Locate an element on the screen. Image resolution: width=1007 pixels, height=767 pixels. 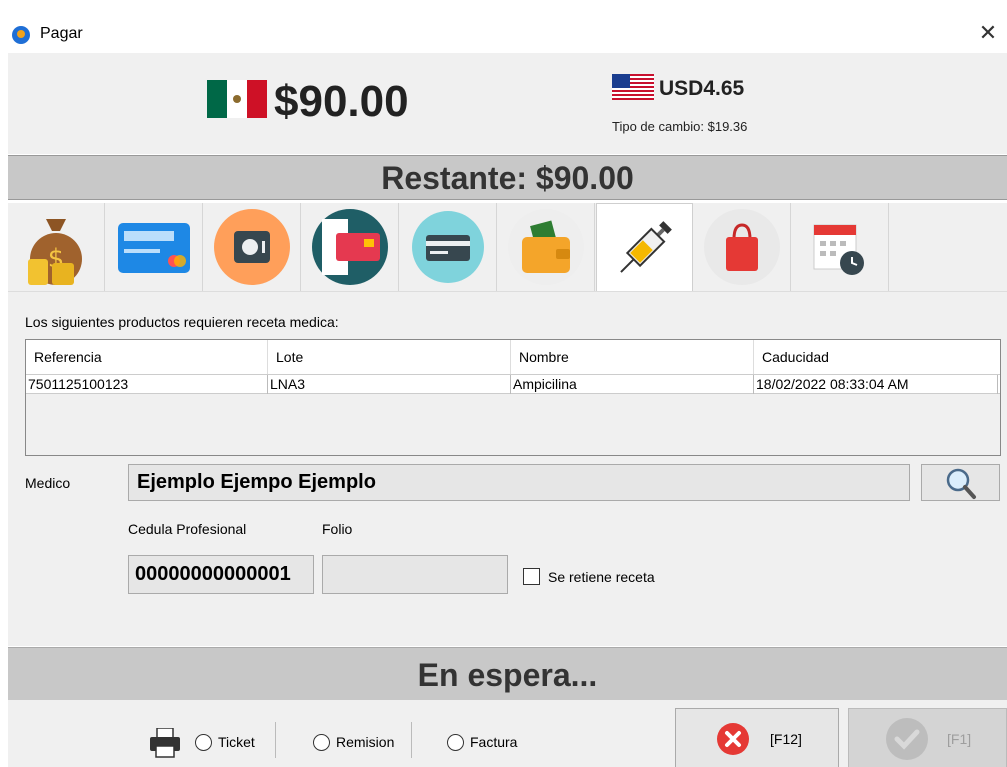
tab-credit-card is located at coordinates (154, 247).